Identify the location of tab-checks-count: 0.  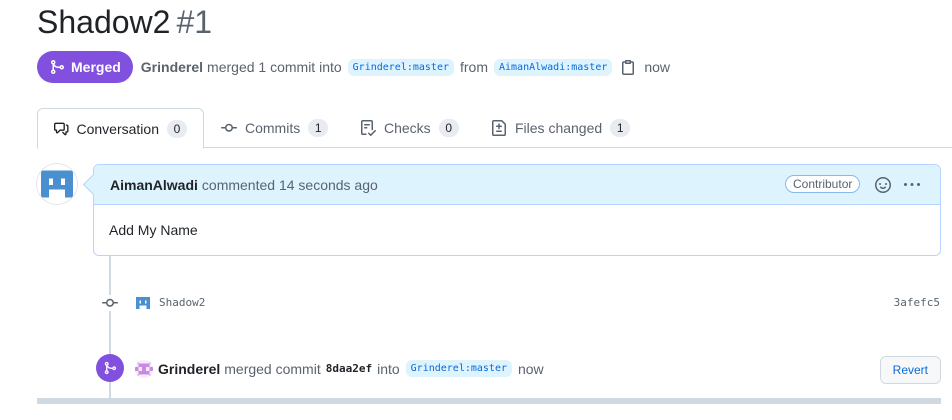
(448, 128).